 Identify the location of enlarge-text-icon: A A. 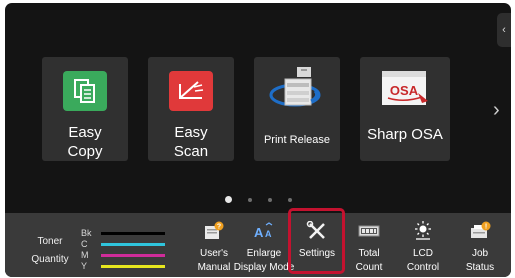
(264, 231).